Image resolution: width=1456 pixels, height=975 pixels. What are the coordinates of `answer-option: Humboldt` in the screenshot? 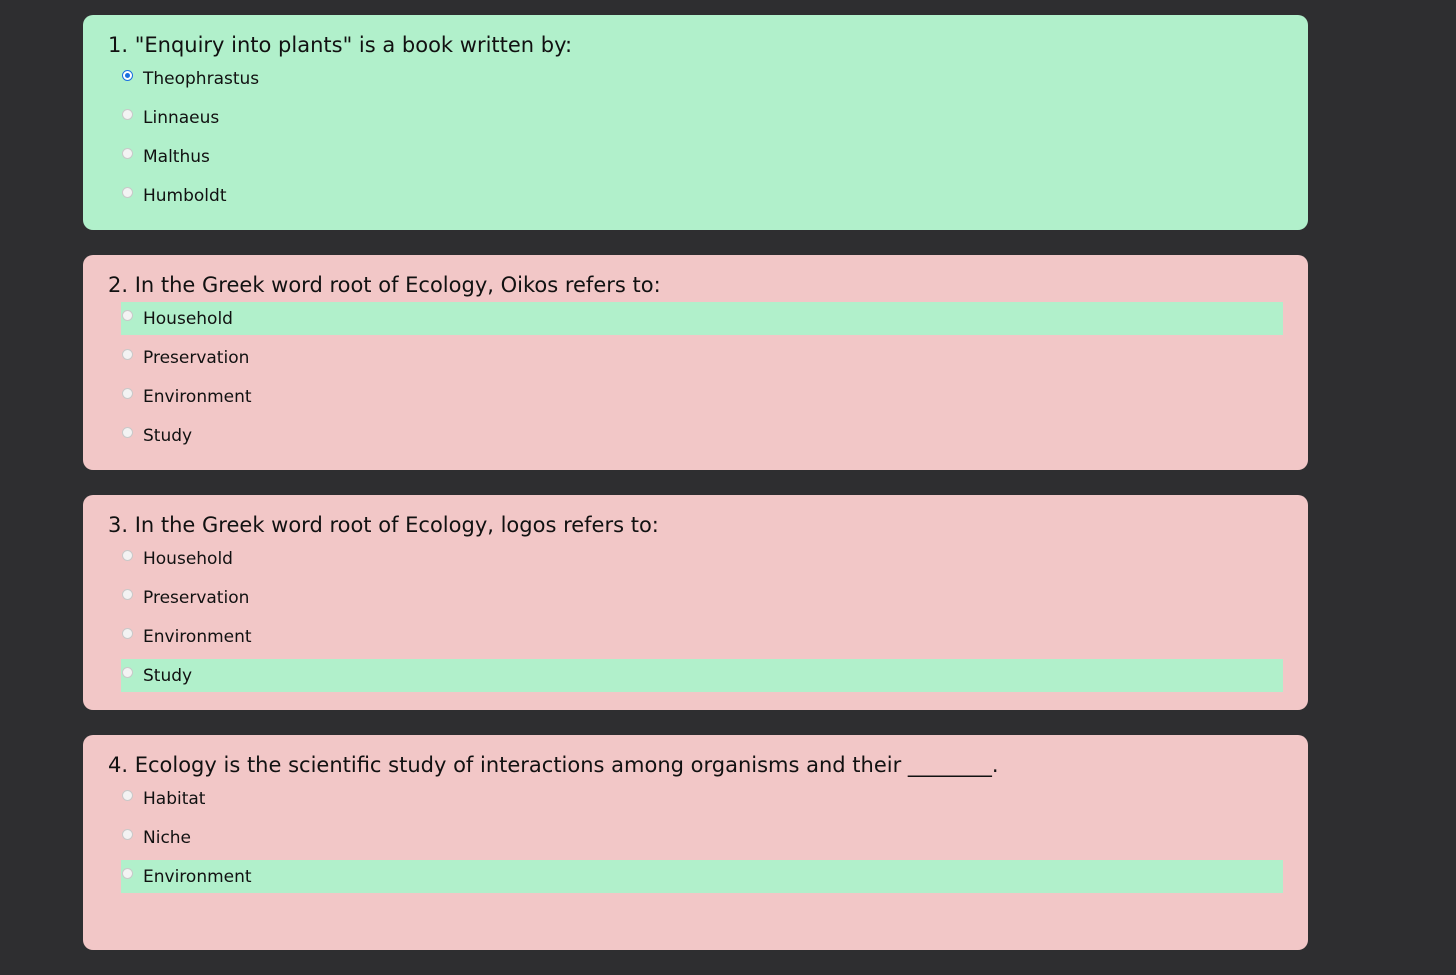 It's located at (702, 195).